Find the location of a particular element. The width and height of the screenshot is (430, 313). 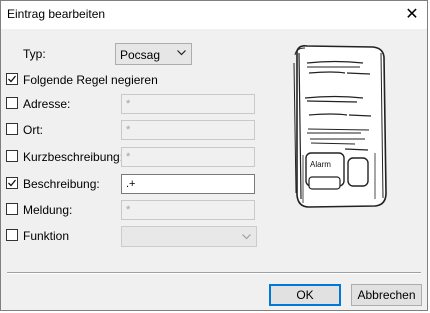

ort-row: Ort: * is located at coordinates (131, 130).